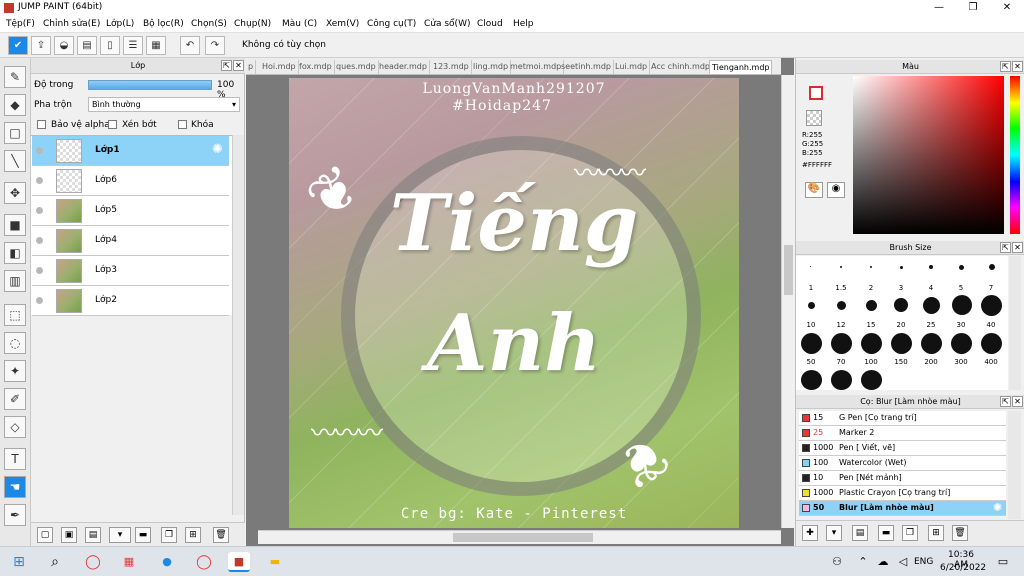 The width and height of the screenshot is (1024, 576). Describe the element at coordinates (71, 24) in the screenshot. I see `menu-edit: Chỉnh sửa(E)` at that location.